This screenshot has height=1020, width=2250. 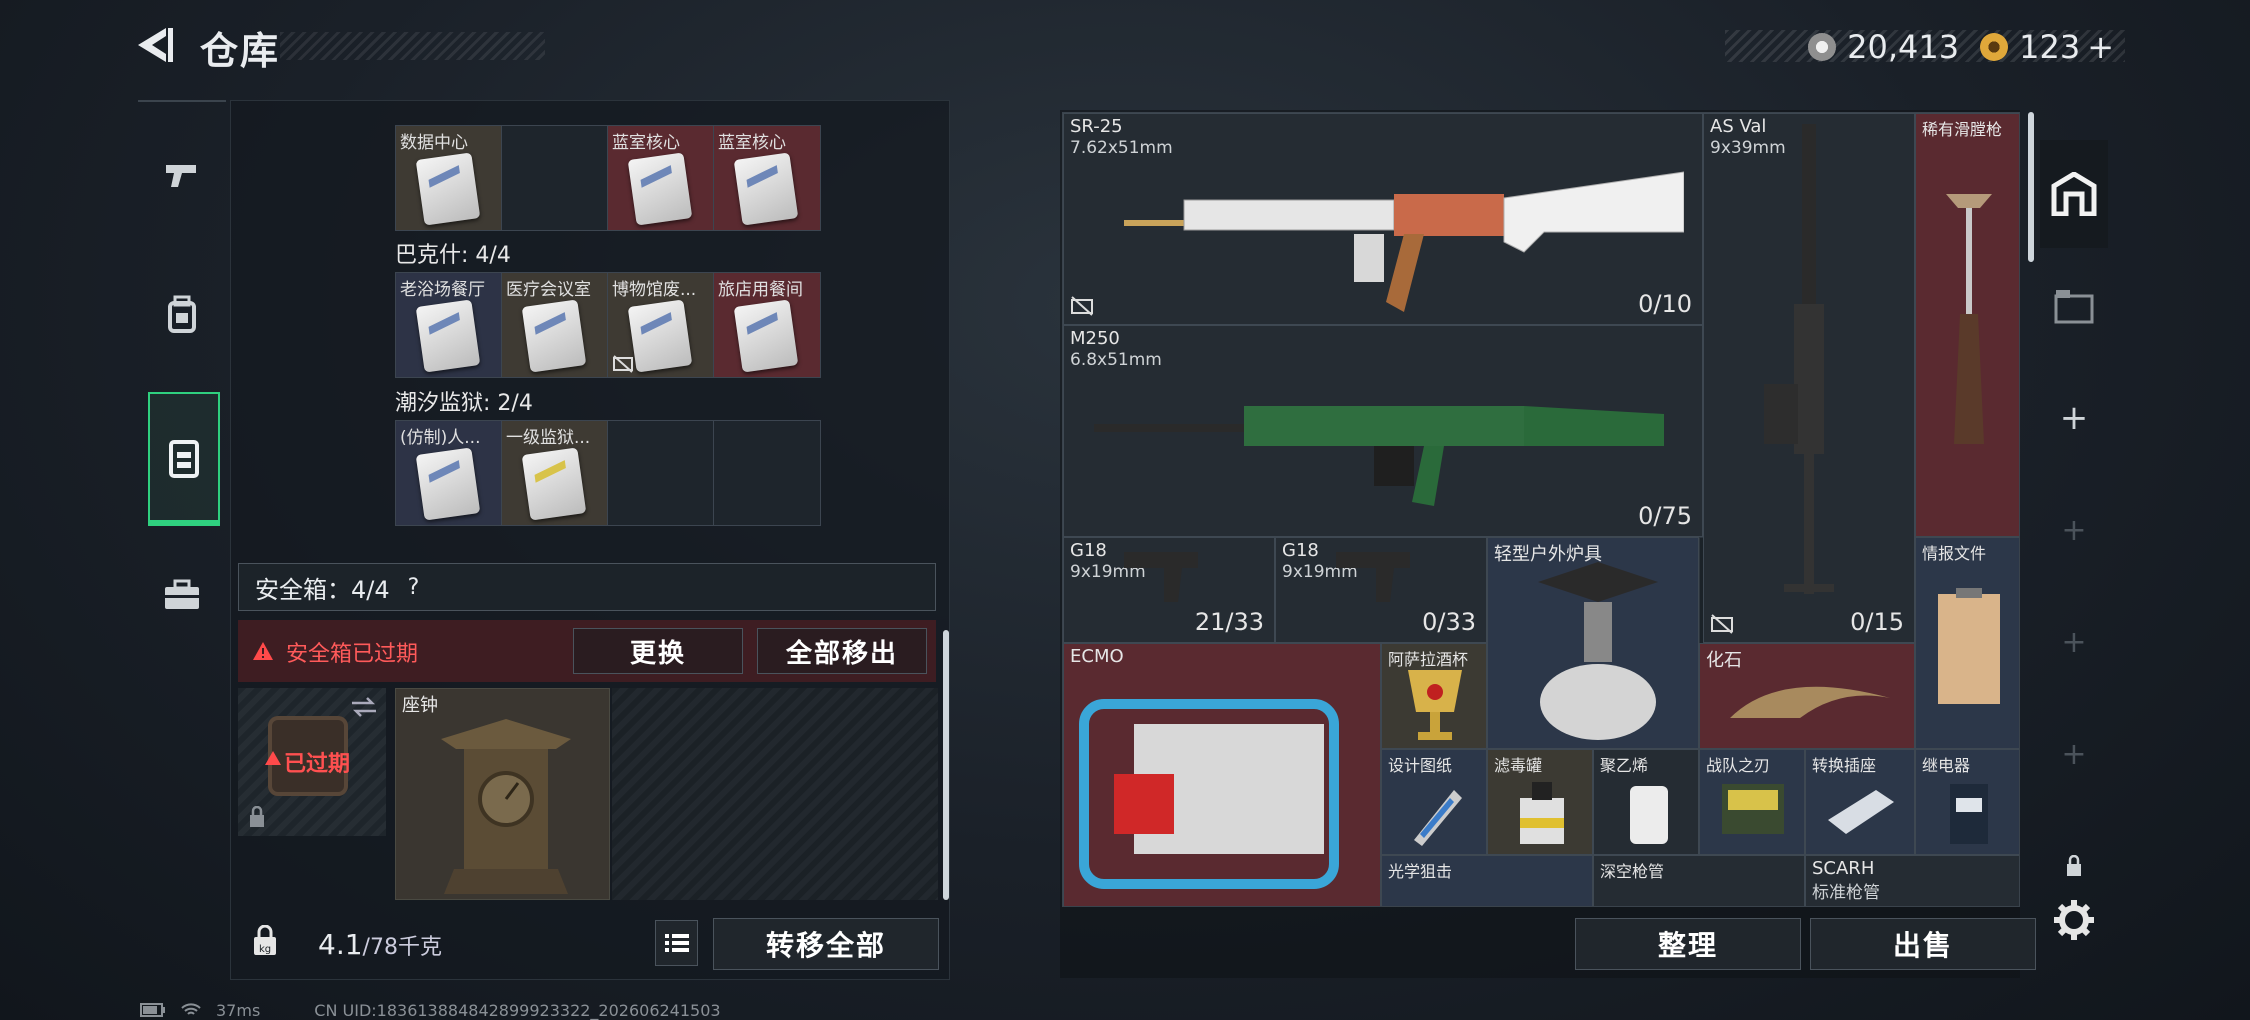 What do you see at coordinates (2074, 418) in the screenshot?
I see `add-stash-tab-button: +` at bounding box center [2074, 418].